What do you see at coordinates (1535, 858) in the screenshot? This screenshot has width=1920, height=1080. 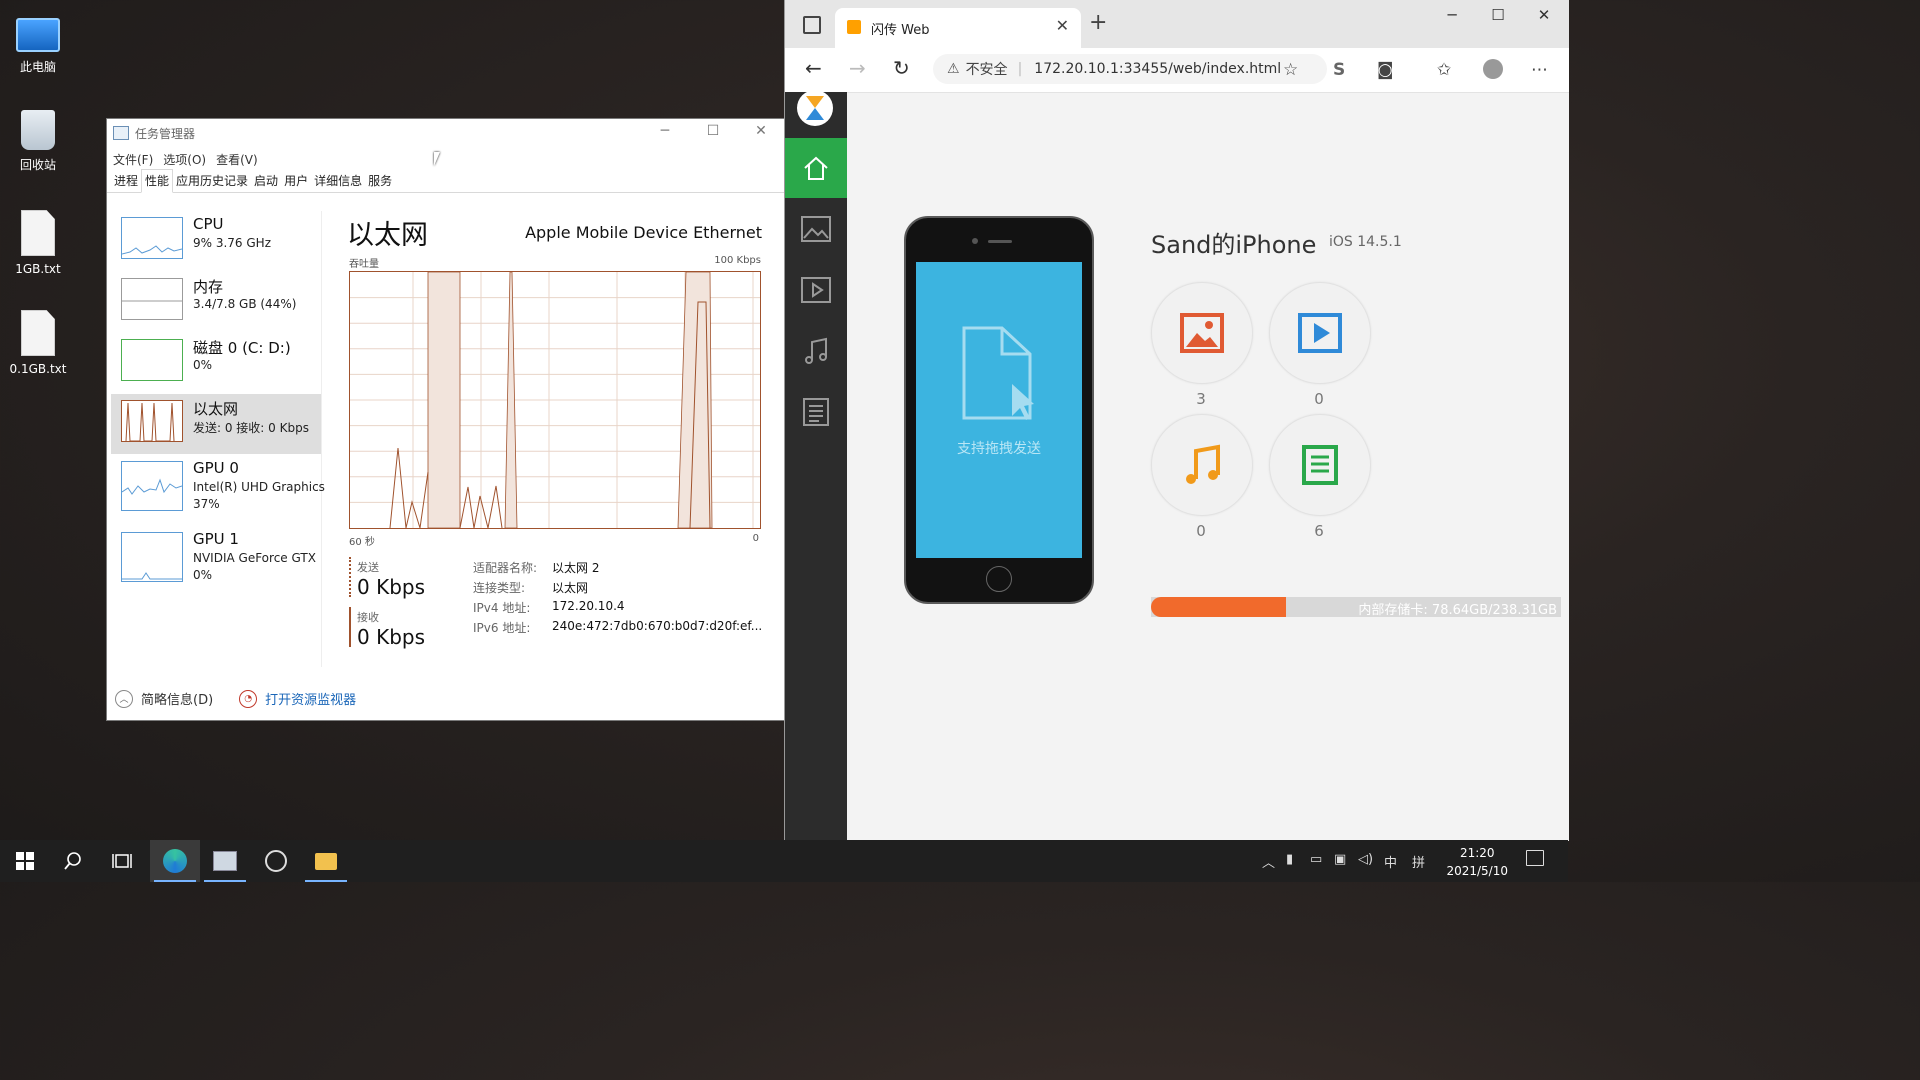 I see `notification-center-icon` at bounding box center [1535, 858].